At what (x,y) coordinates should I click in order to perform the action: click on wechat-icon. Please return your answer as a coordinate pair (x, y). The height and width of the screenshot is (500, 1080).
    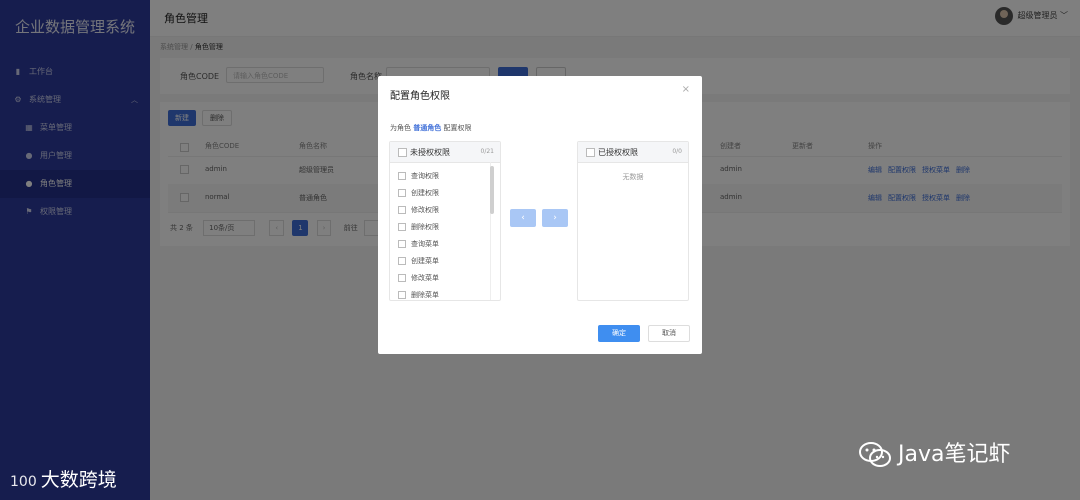
    Looking at the image, I should click on (875, 454).